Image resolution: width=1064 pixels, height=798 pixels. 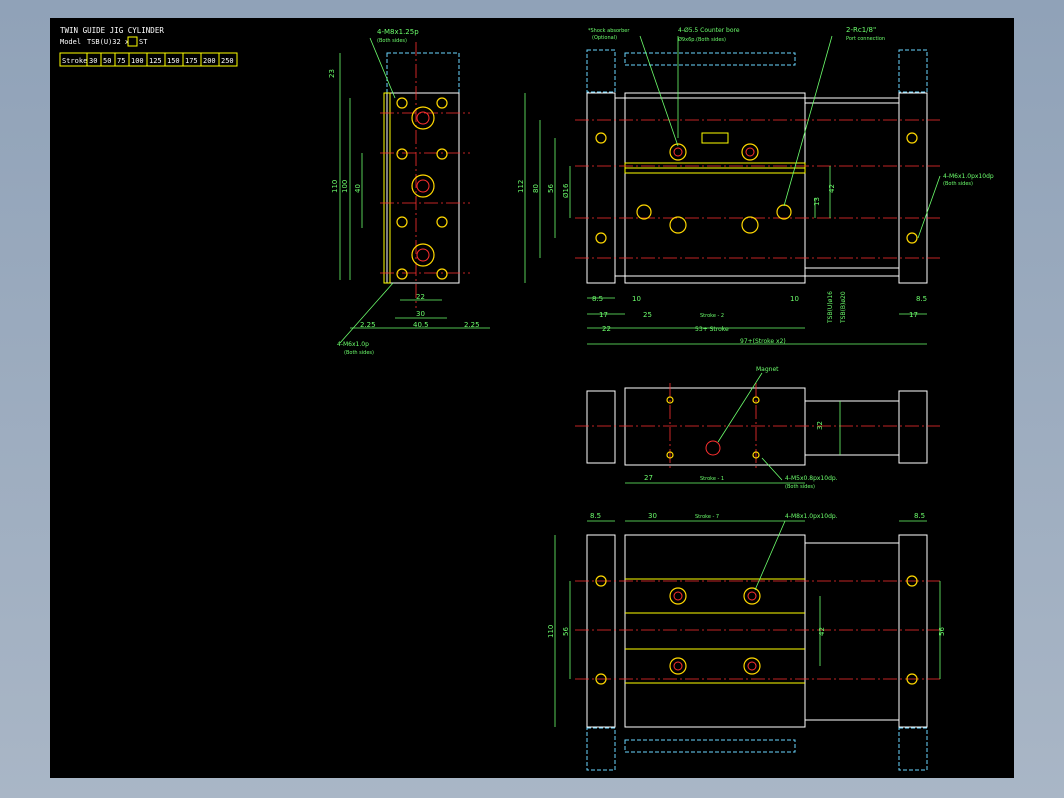 I want to click on stroke-value: 100, so click(x=137, y=61).